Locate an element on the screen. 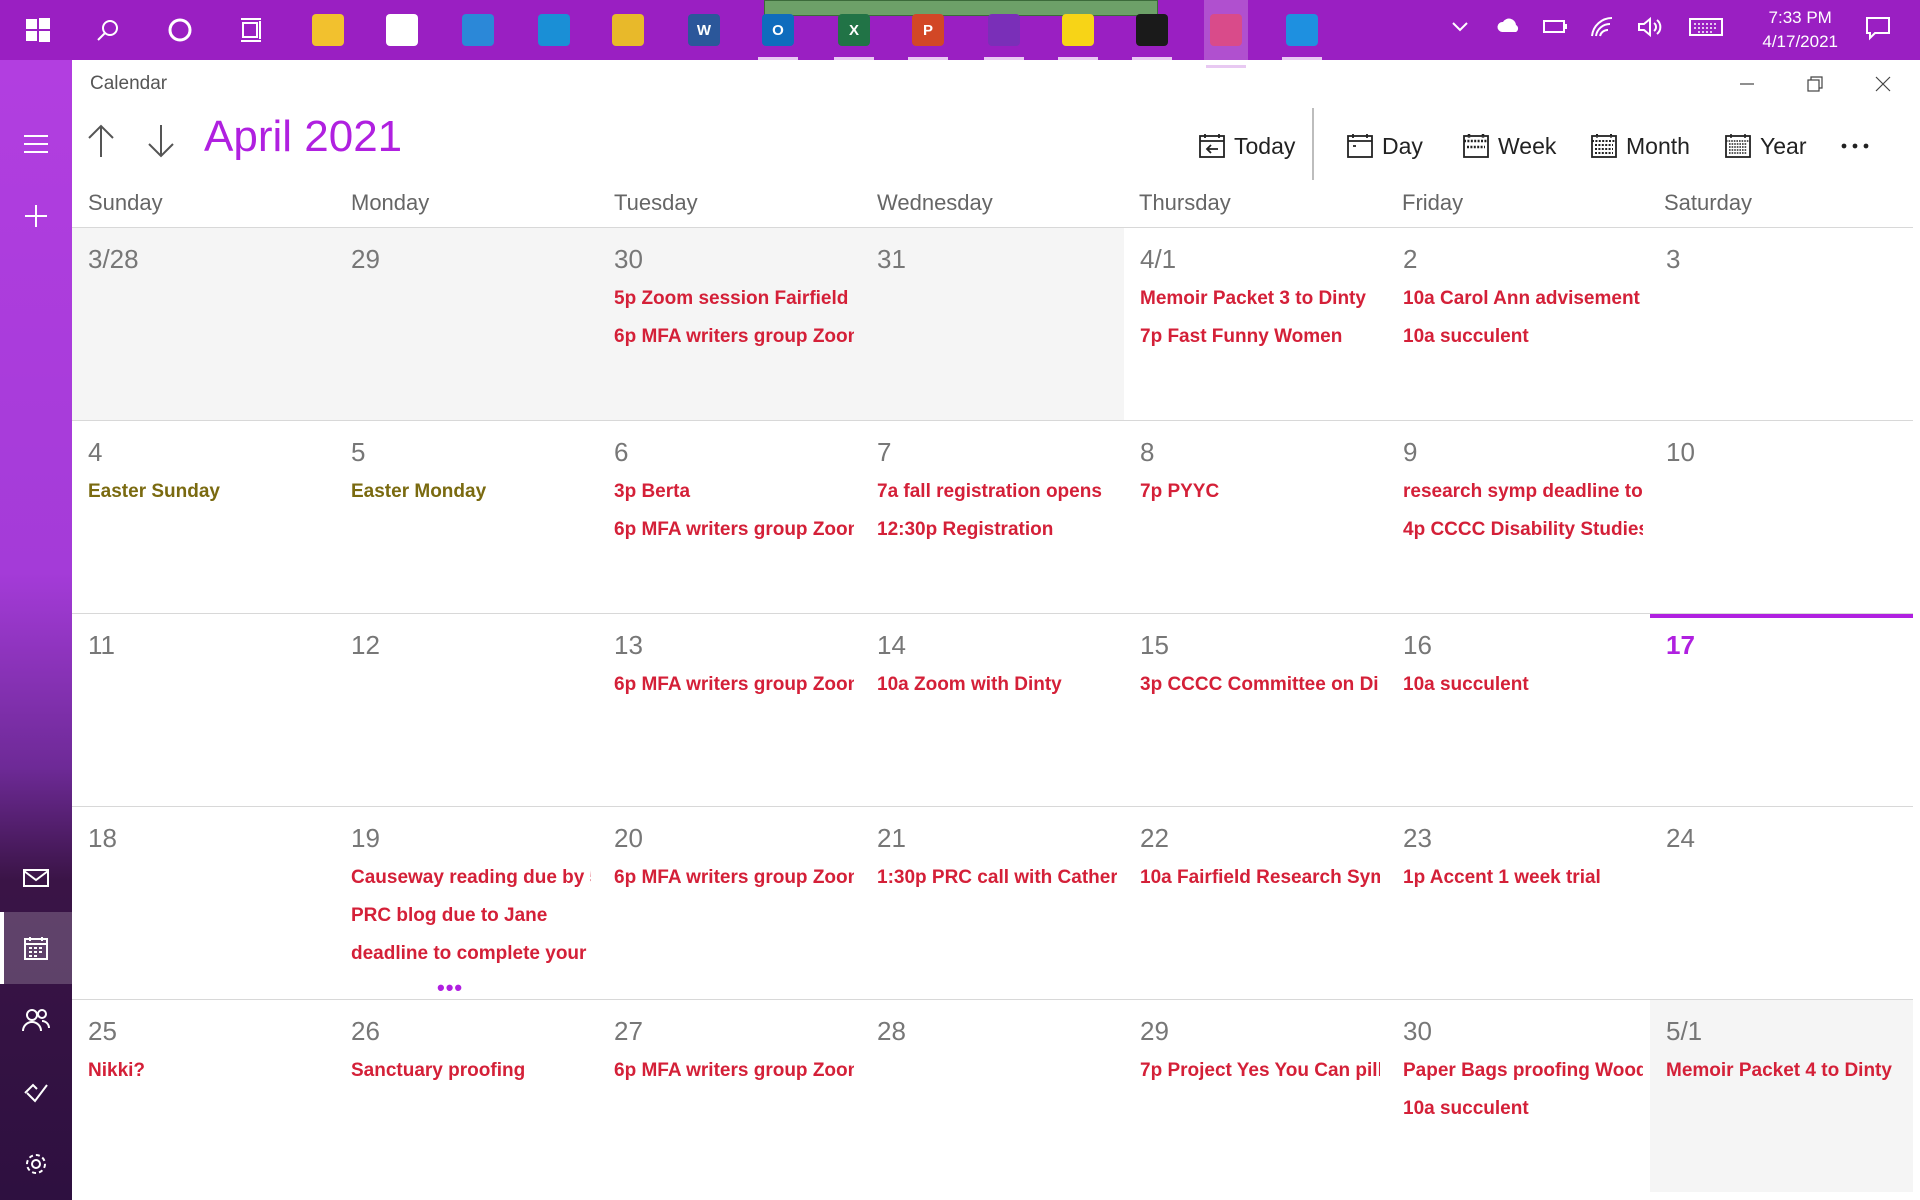 The height and width of the screenshot is (1200, 1920). app-icon-yellow-purple is located at coordinates (1004, 34).